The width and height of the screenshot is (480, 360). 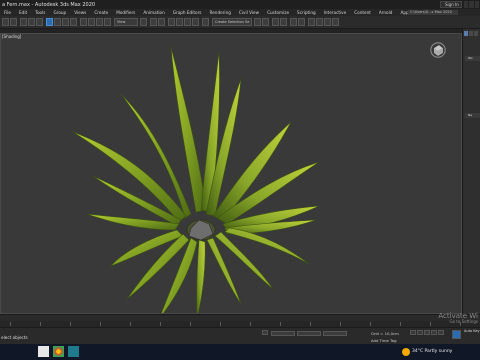 I want to click on menu-content: Content, so click(x=362, y=12).